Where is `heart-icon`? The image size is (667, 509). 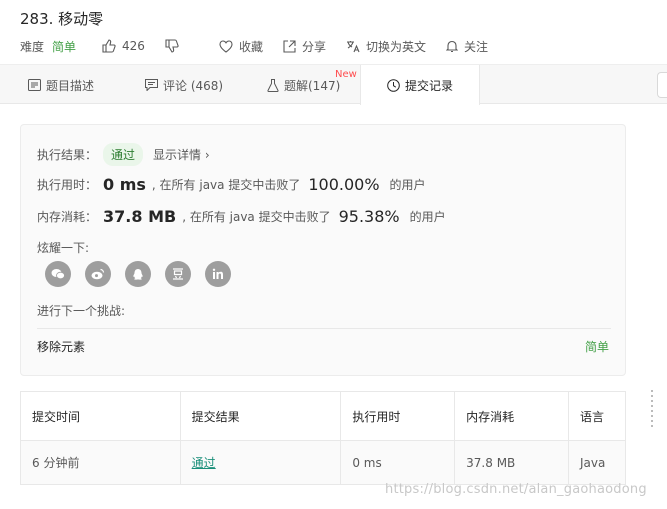 heart-icon is located at coordinates (226, 46).